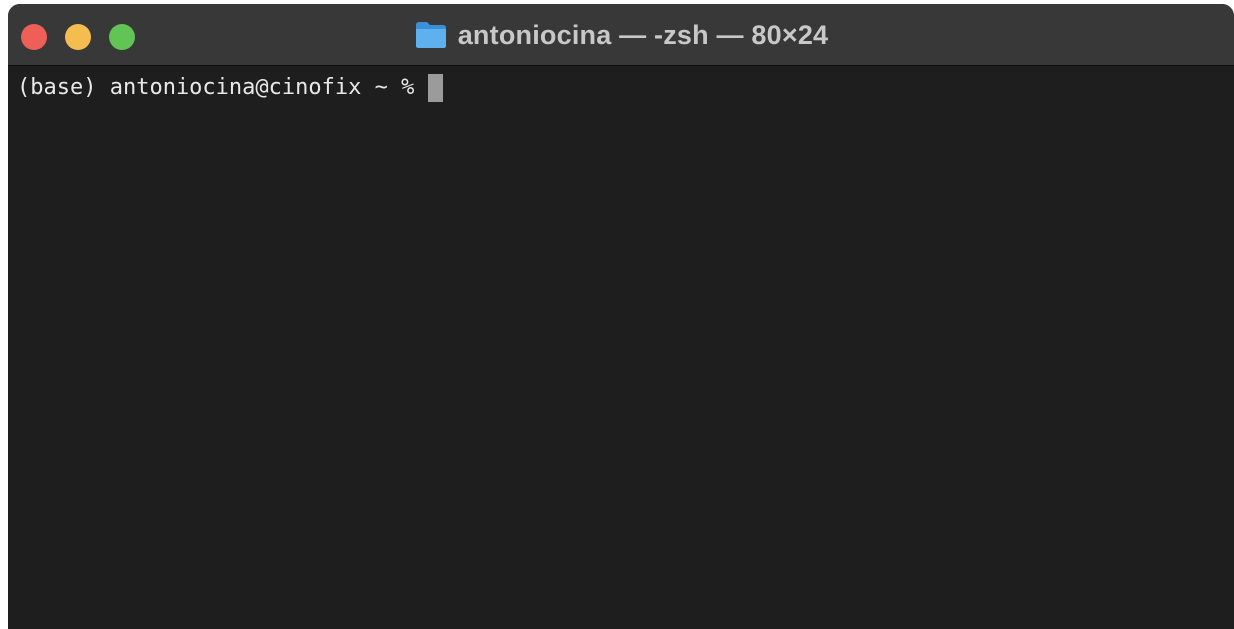 The height and width of the screenshot is (629, 1234). Describe the element at coordinates (216, 87) in the screenshot. I see `shell-prompt: (base) antoniocina@cinofix ~ %` at that location.